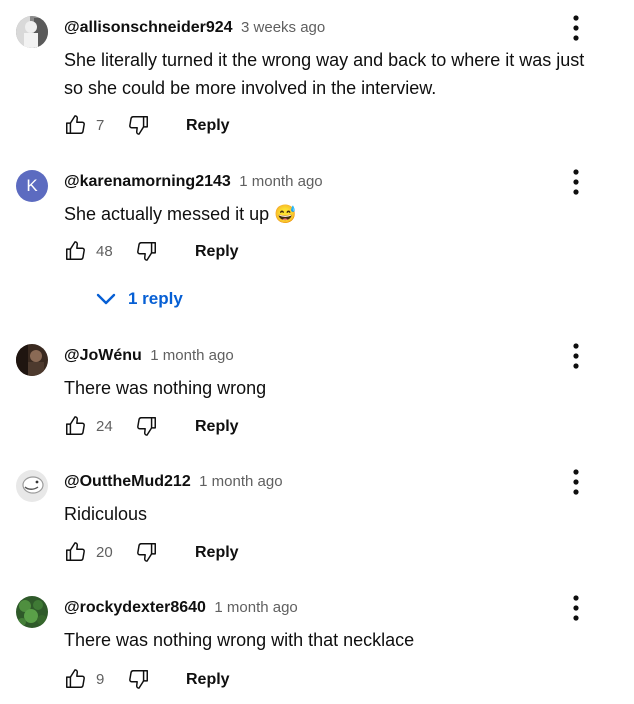 This screenshot has width=634, height=704. I want to click on like-count: 9, so click(100, 679).